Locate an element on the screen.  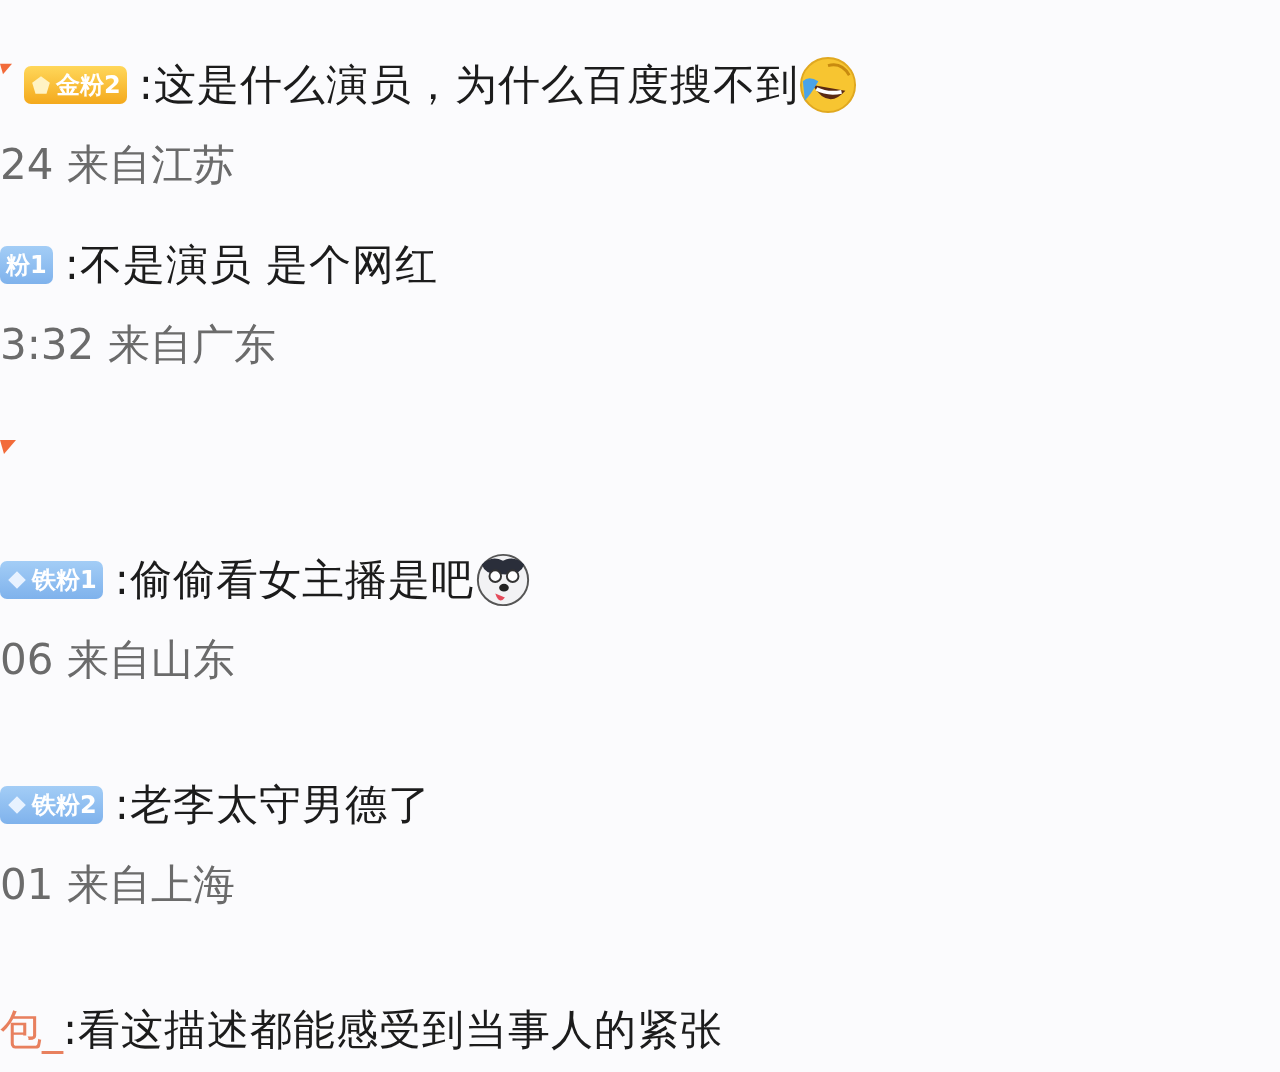
comment-meta: 24 来自江苏 is located at coordinates (118, 165).